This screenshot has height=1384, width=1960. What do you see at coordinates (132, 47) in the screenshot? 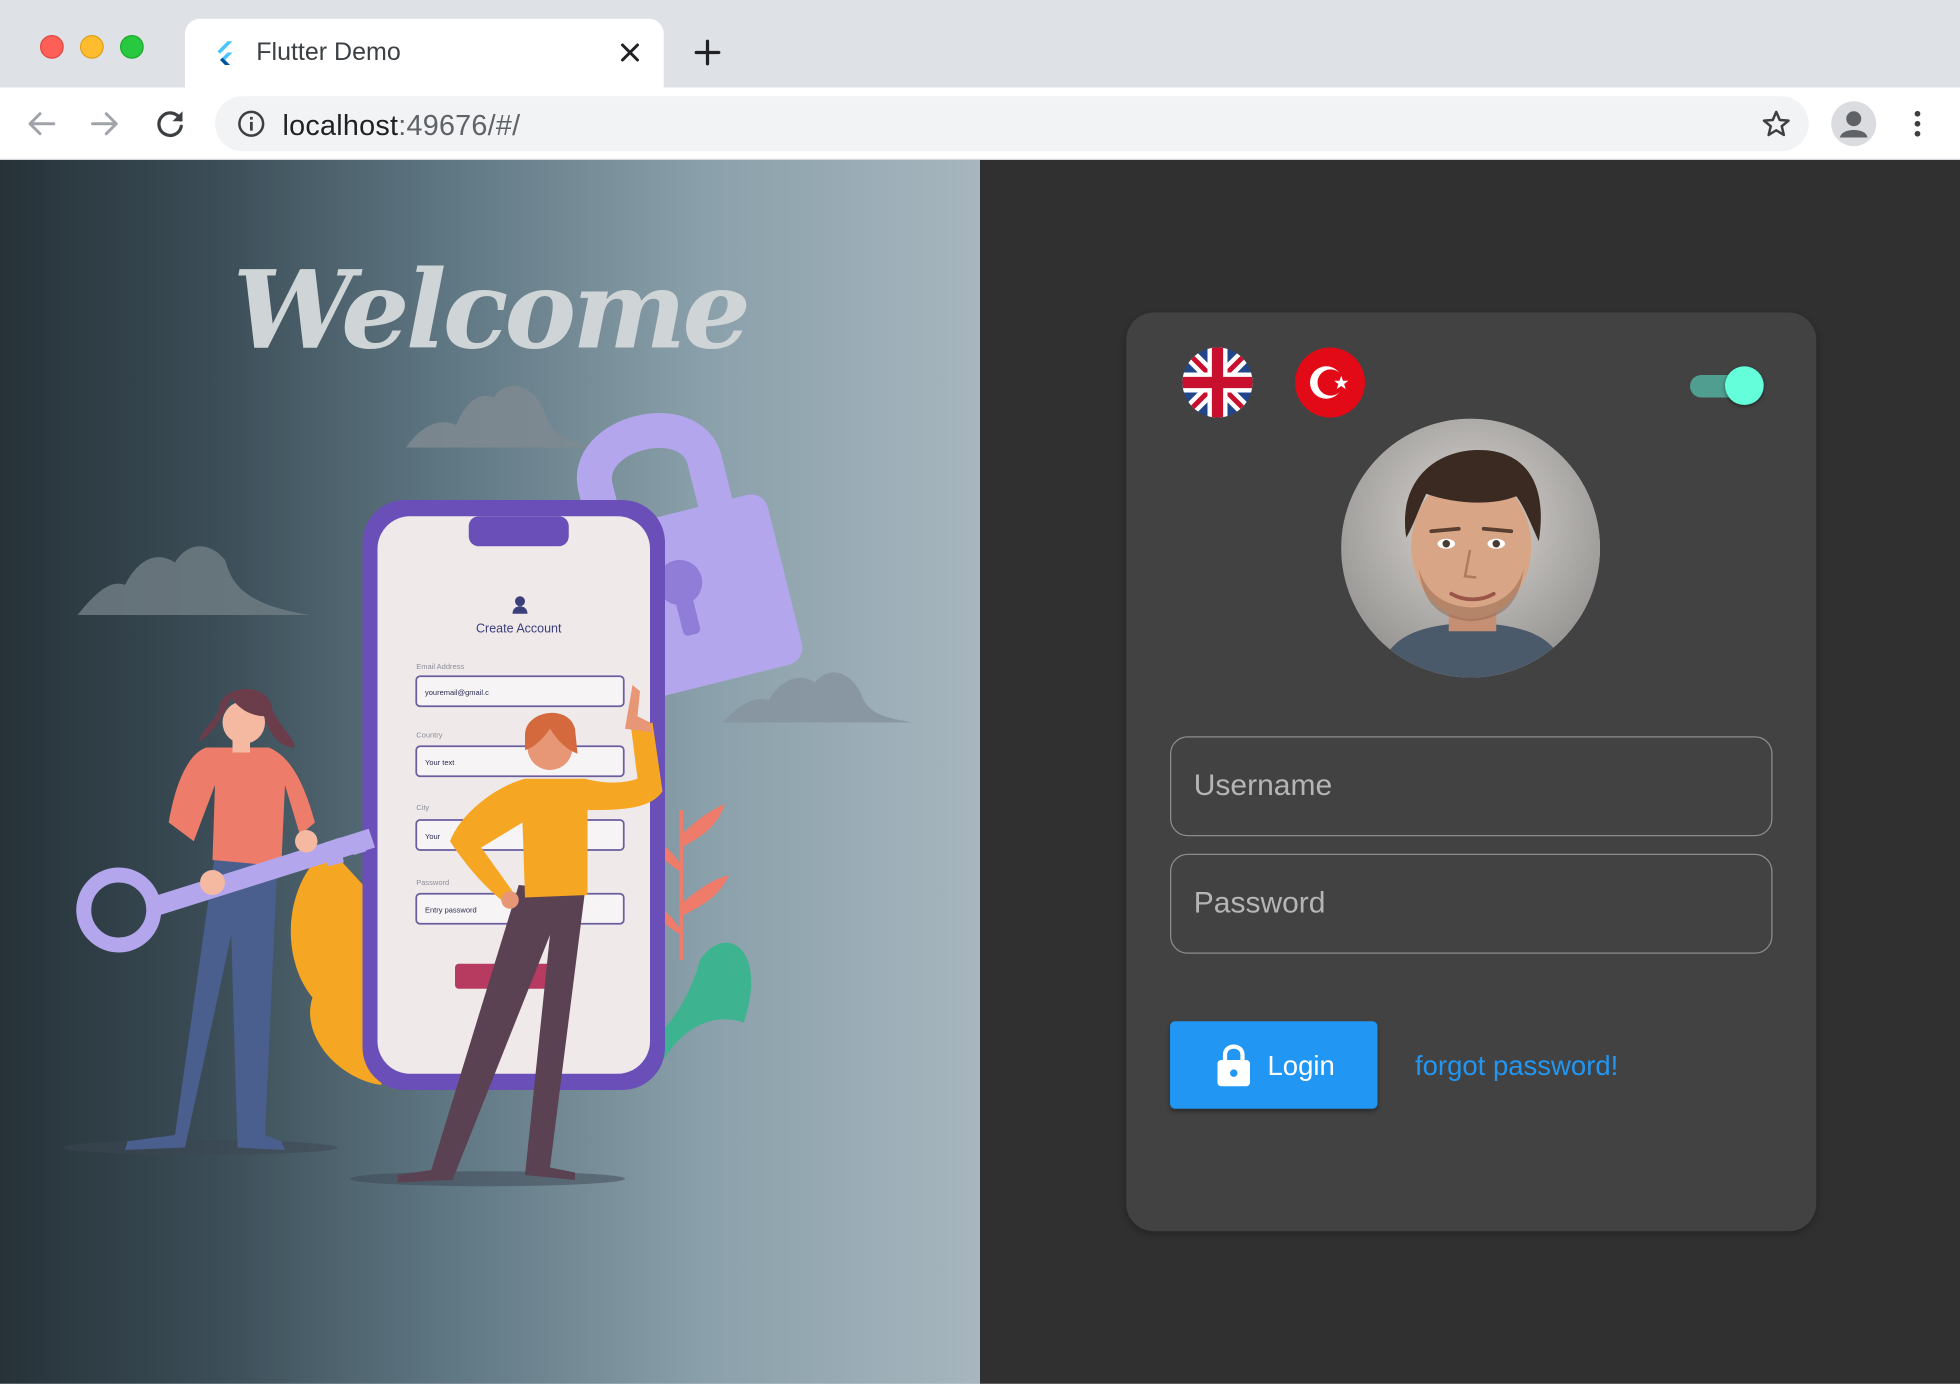
I see `window-maximize-button` at bounding box center [132, 47].